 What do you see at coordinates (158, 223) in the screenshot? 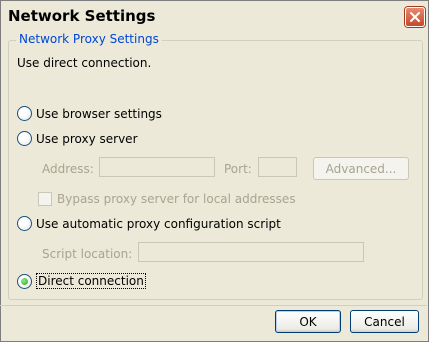
I see `radio-auto-config-label: Use automatic proxy configuration script` at bounding box center [158, 223].